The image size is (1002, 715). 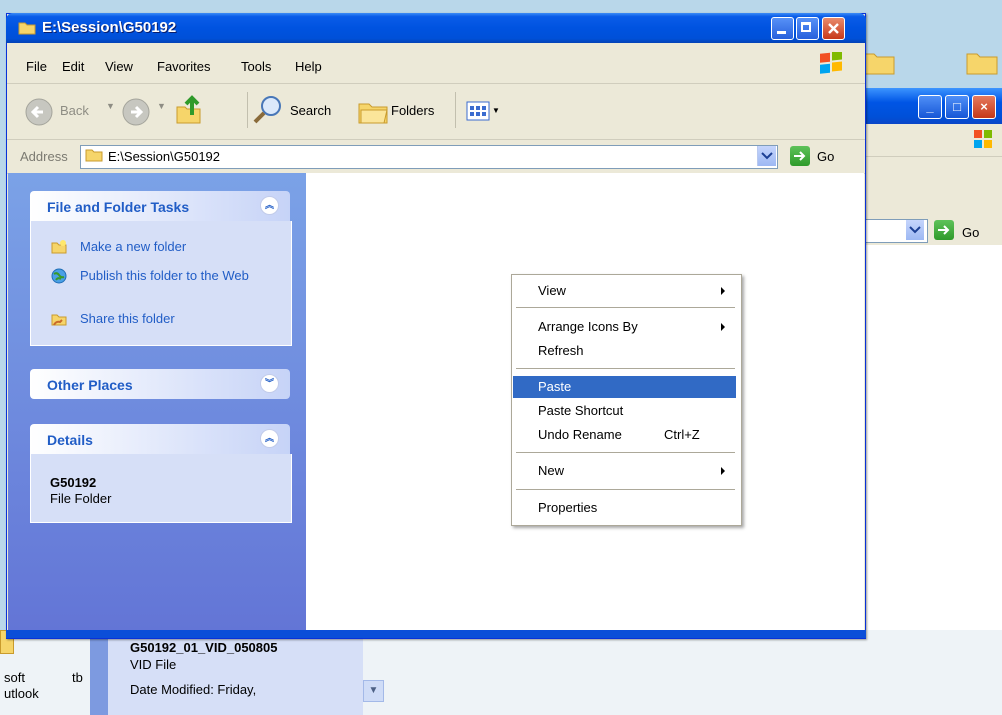 What do you see at coordinates (14, 677) in the screenshot?
I see `desktop-label-soft: soft` at bounding box center [14, 677].